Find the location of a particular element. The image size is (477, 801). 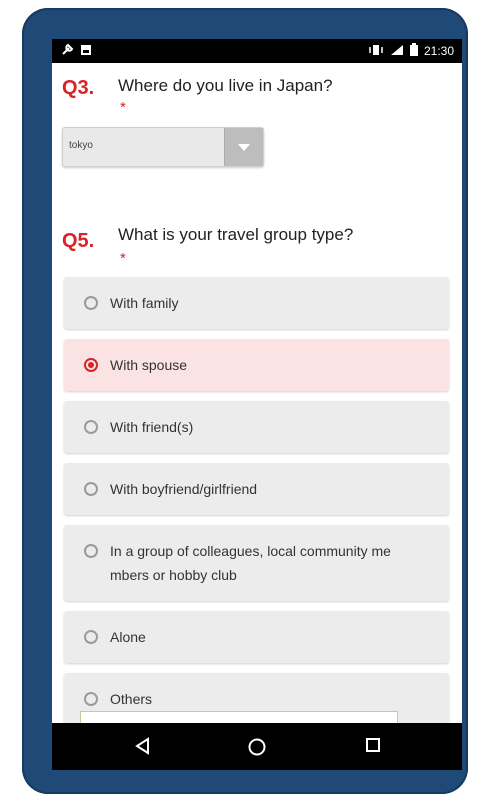

option-label: With family is located at coordinates (144, 303).